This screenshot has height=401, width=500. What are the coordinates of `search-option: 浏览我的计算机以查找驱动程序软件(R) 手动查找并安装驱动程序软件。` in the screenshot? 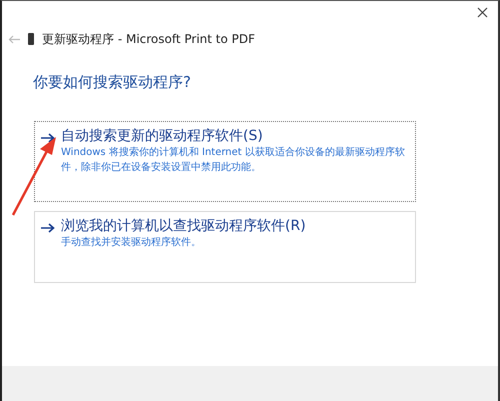 It's located at (225, 246).